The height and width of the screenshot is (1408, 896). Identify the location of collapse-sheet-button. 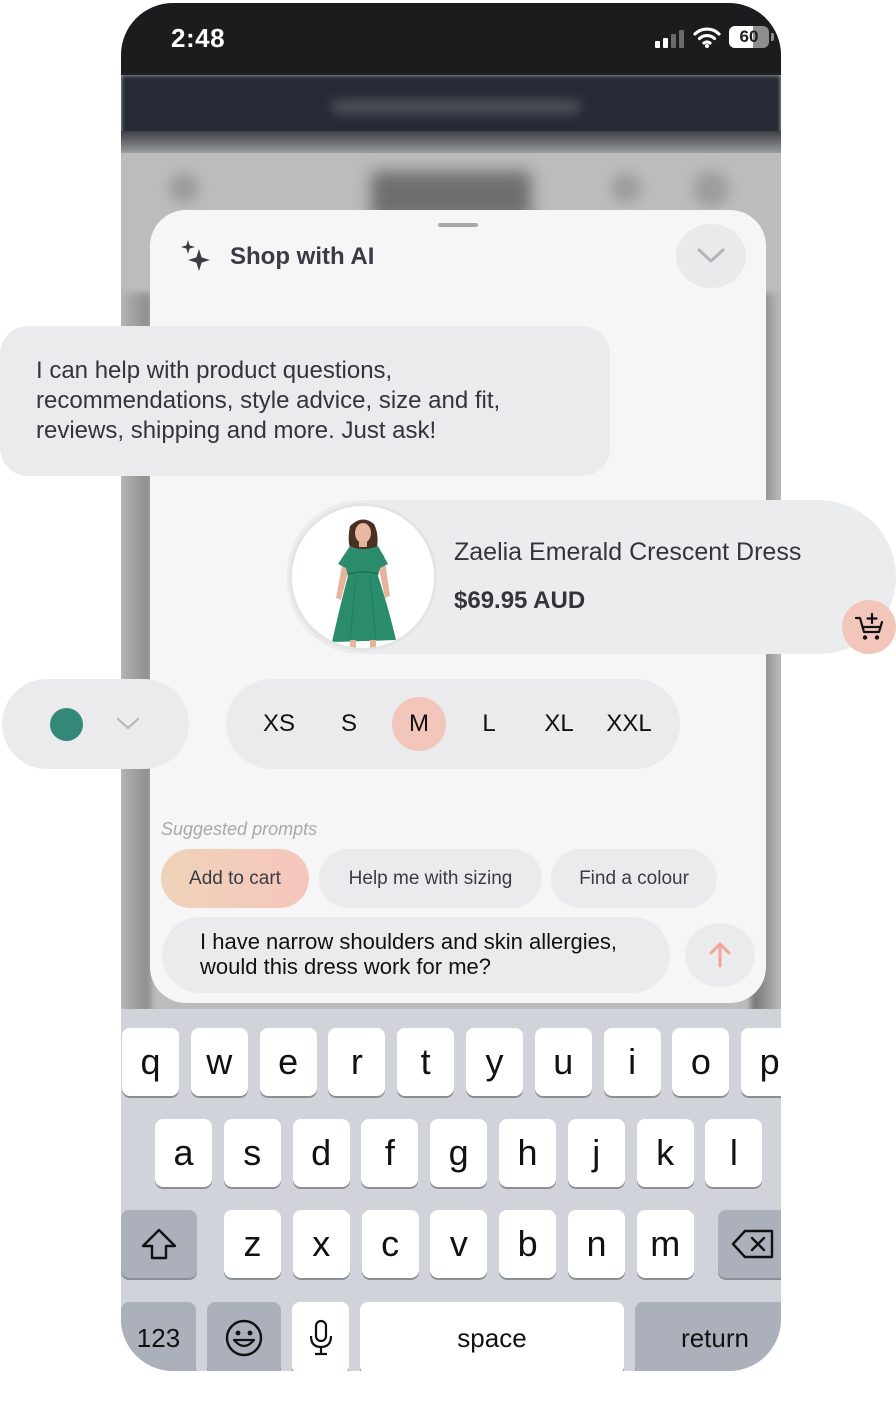
(711, 256).